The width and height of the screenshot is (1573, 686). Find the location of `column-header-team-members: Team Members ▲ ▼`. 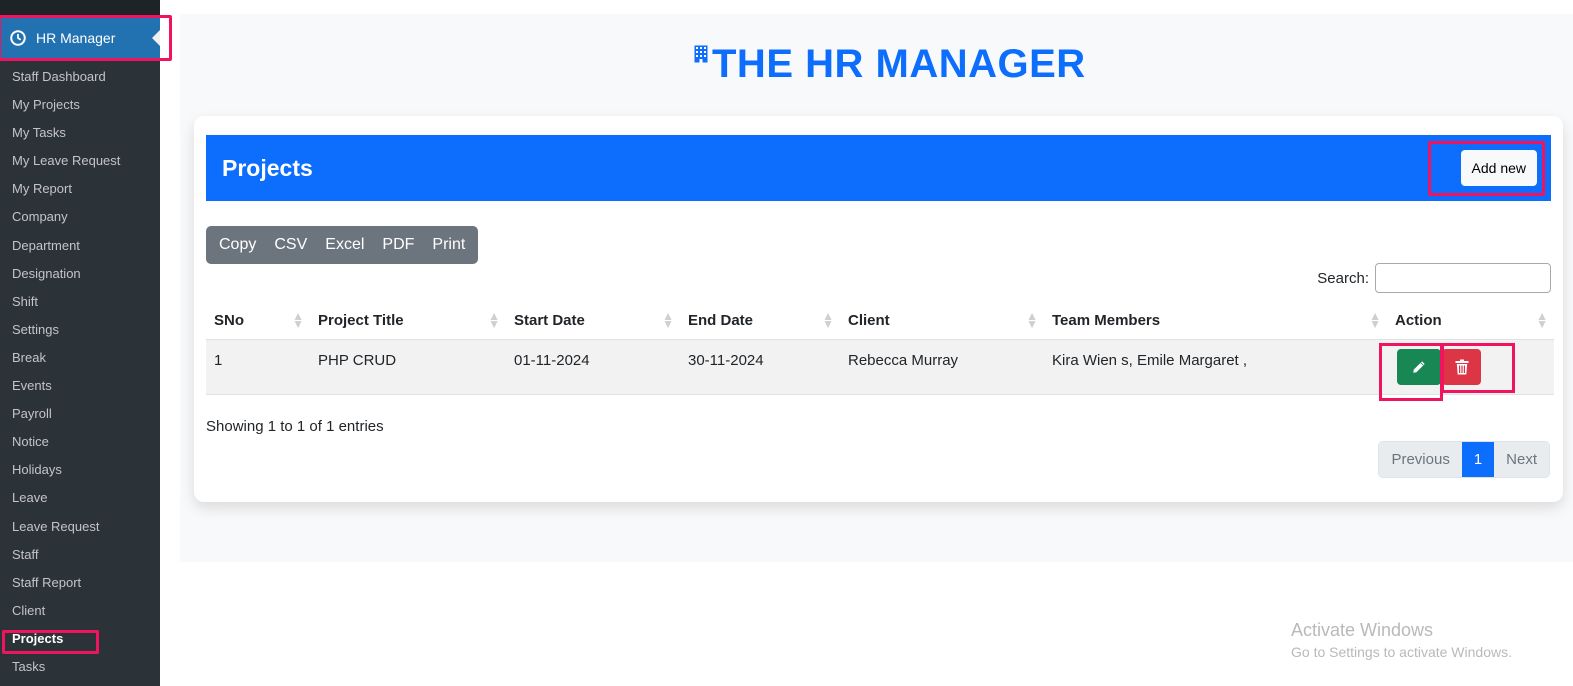

column-header-team-members: Team Members ▲ ▼ is located at coordinates (1215, 321).